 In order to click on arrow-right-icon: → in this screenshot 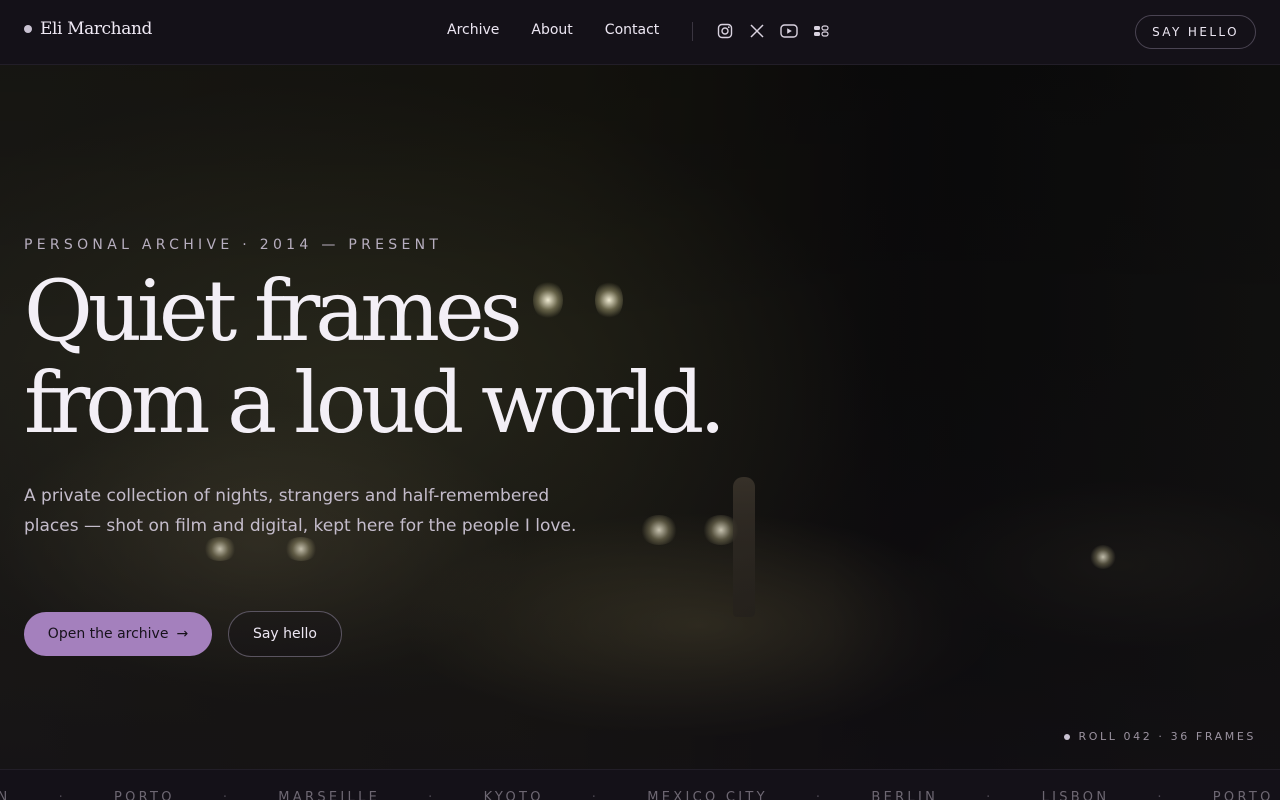, I will do `click(182, 634)`.